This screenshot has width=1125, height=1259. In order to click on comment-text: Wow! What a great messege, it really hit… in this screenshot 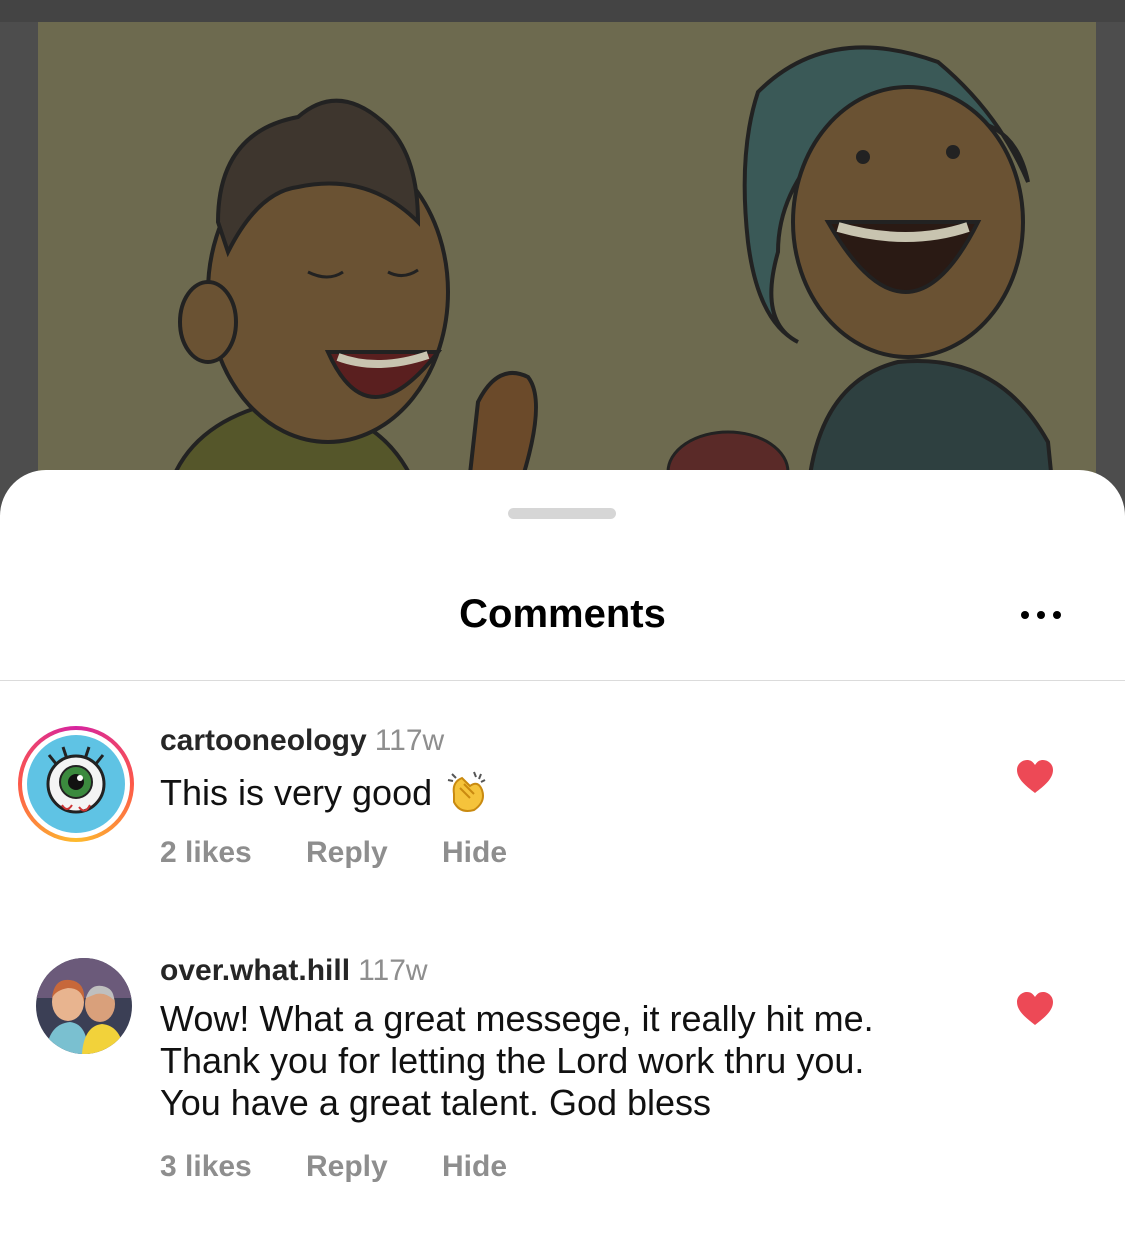, I will do `click(517, 1061)`.